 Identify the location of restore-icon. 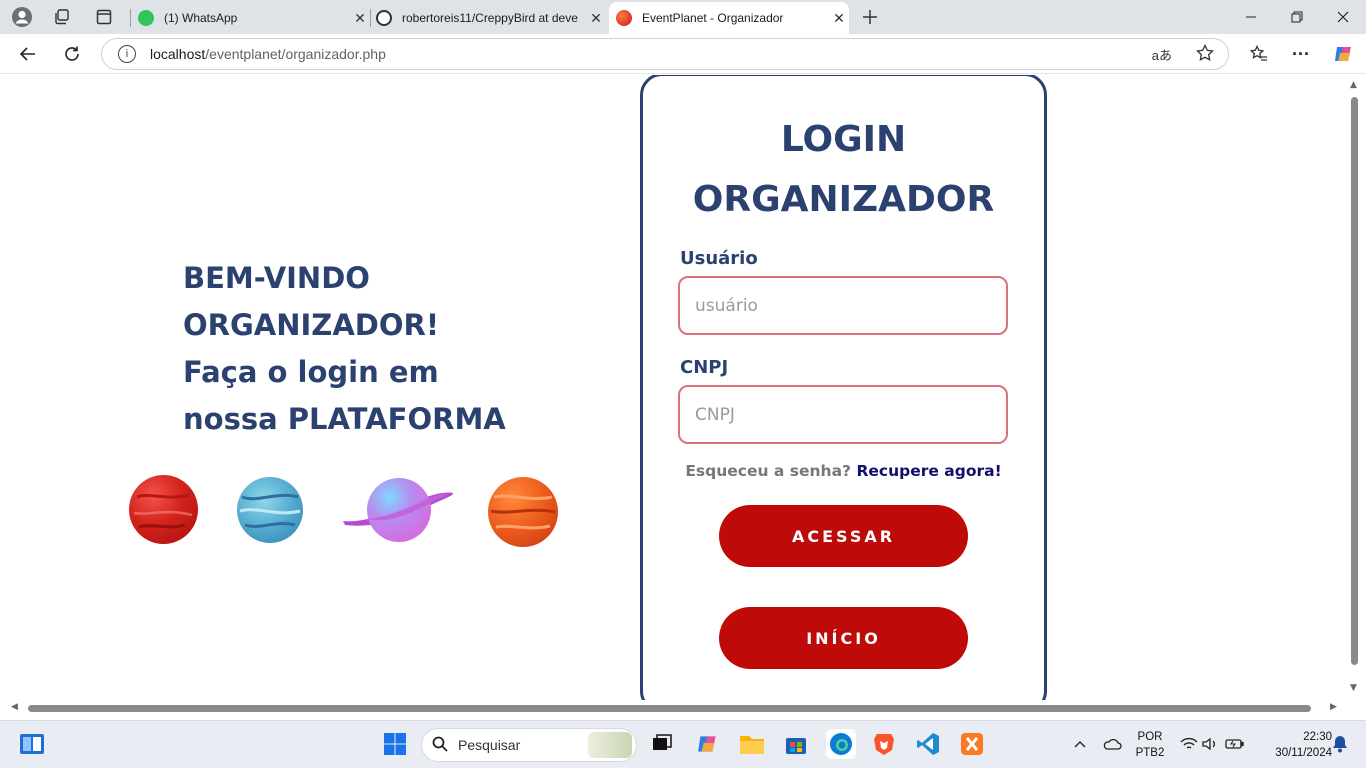
(1297, 17).